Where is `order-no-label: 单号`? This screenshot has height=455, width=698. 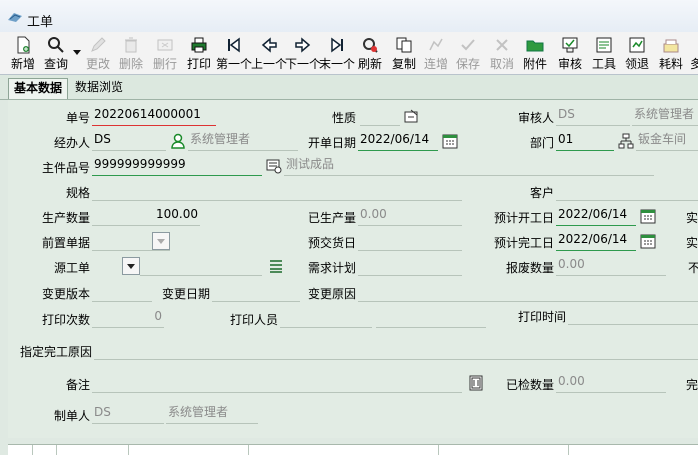 order-no-label: 单号 is located at coordinates (77, 118).